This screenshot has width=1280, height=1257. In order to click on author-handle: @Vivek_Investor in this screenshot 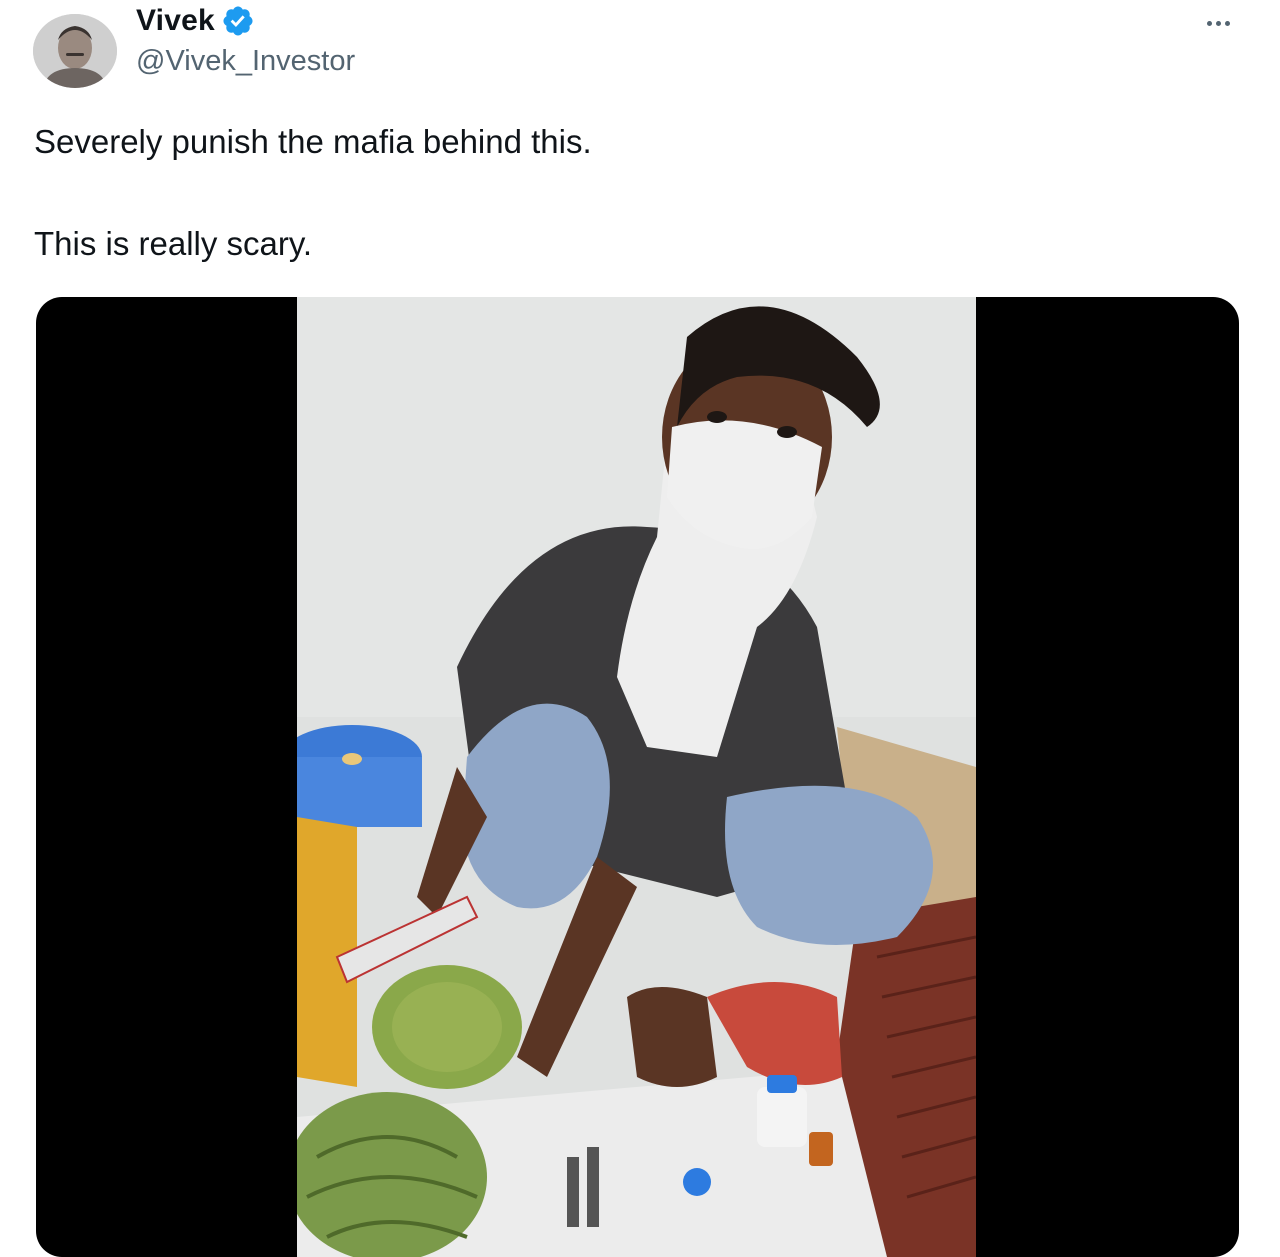, I will do `click(245, 61)`.